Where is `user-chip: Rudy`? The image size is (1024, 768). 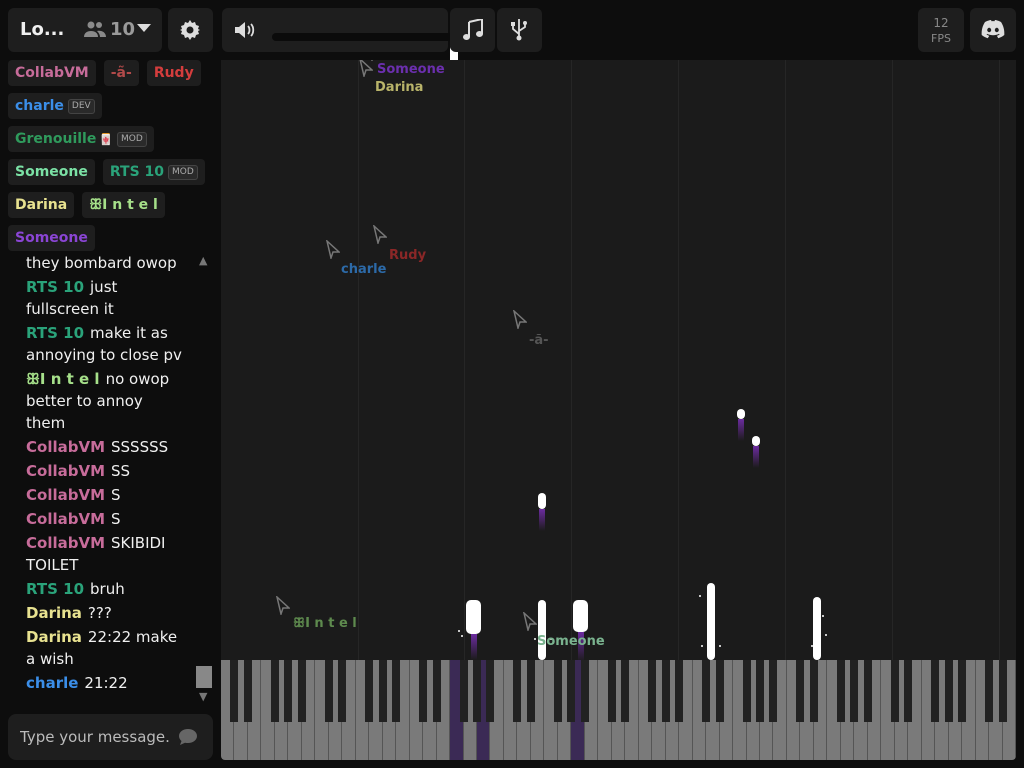 user-chip: Rudy is located at coordinates (173, 73).